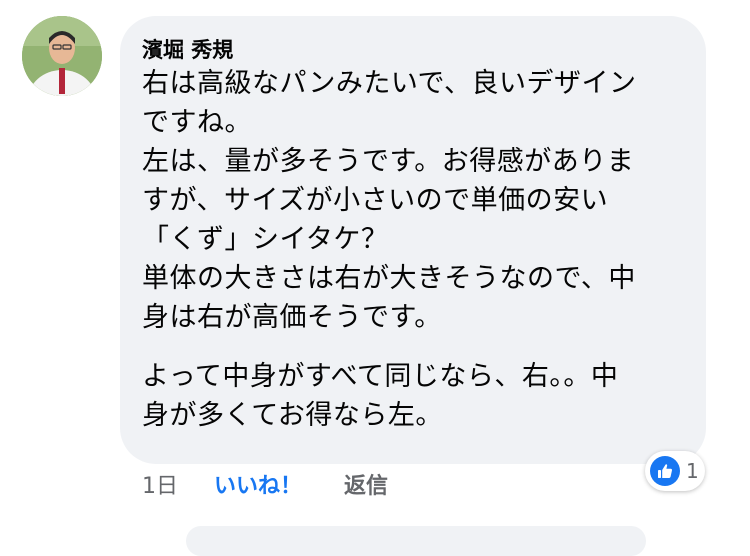  Describe the element at coordinates (416, 541) in the screenshot. I see `next-comment-bubble` at that location.